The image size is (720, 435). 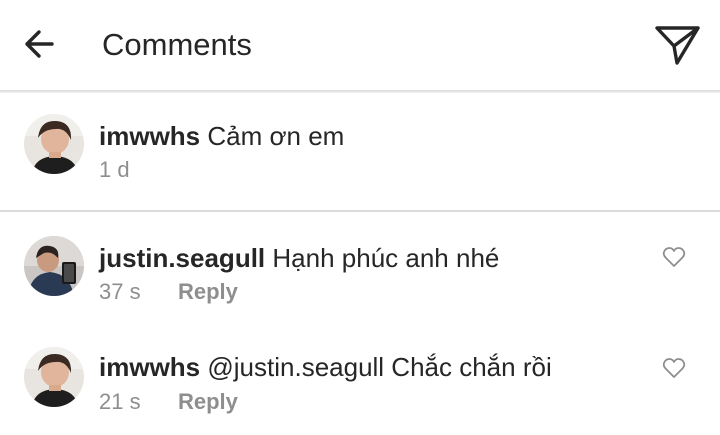 I want to click on caption-text-line: imwwhs Cảm ơn em, so click(x=221, y=136).